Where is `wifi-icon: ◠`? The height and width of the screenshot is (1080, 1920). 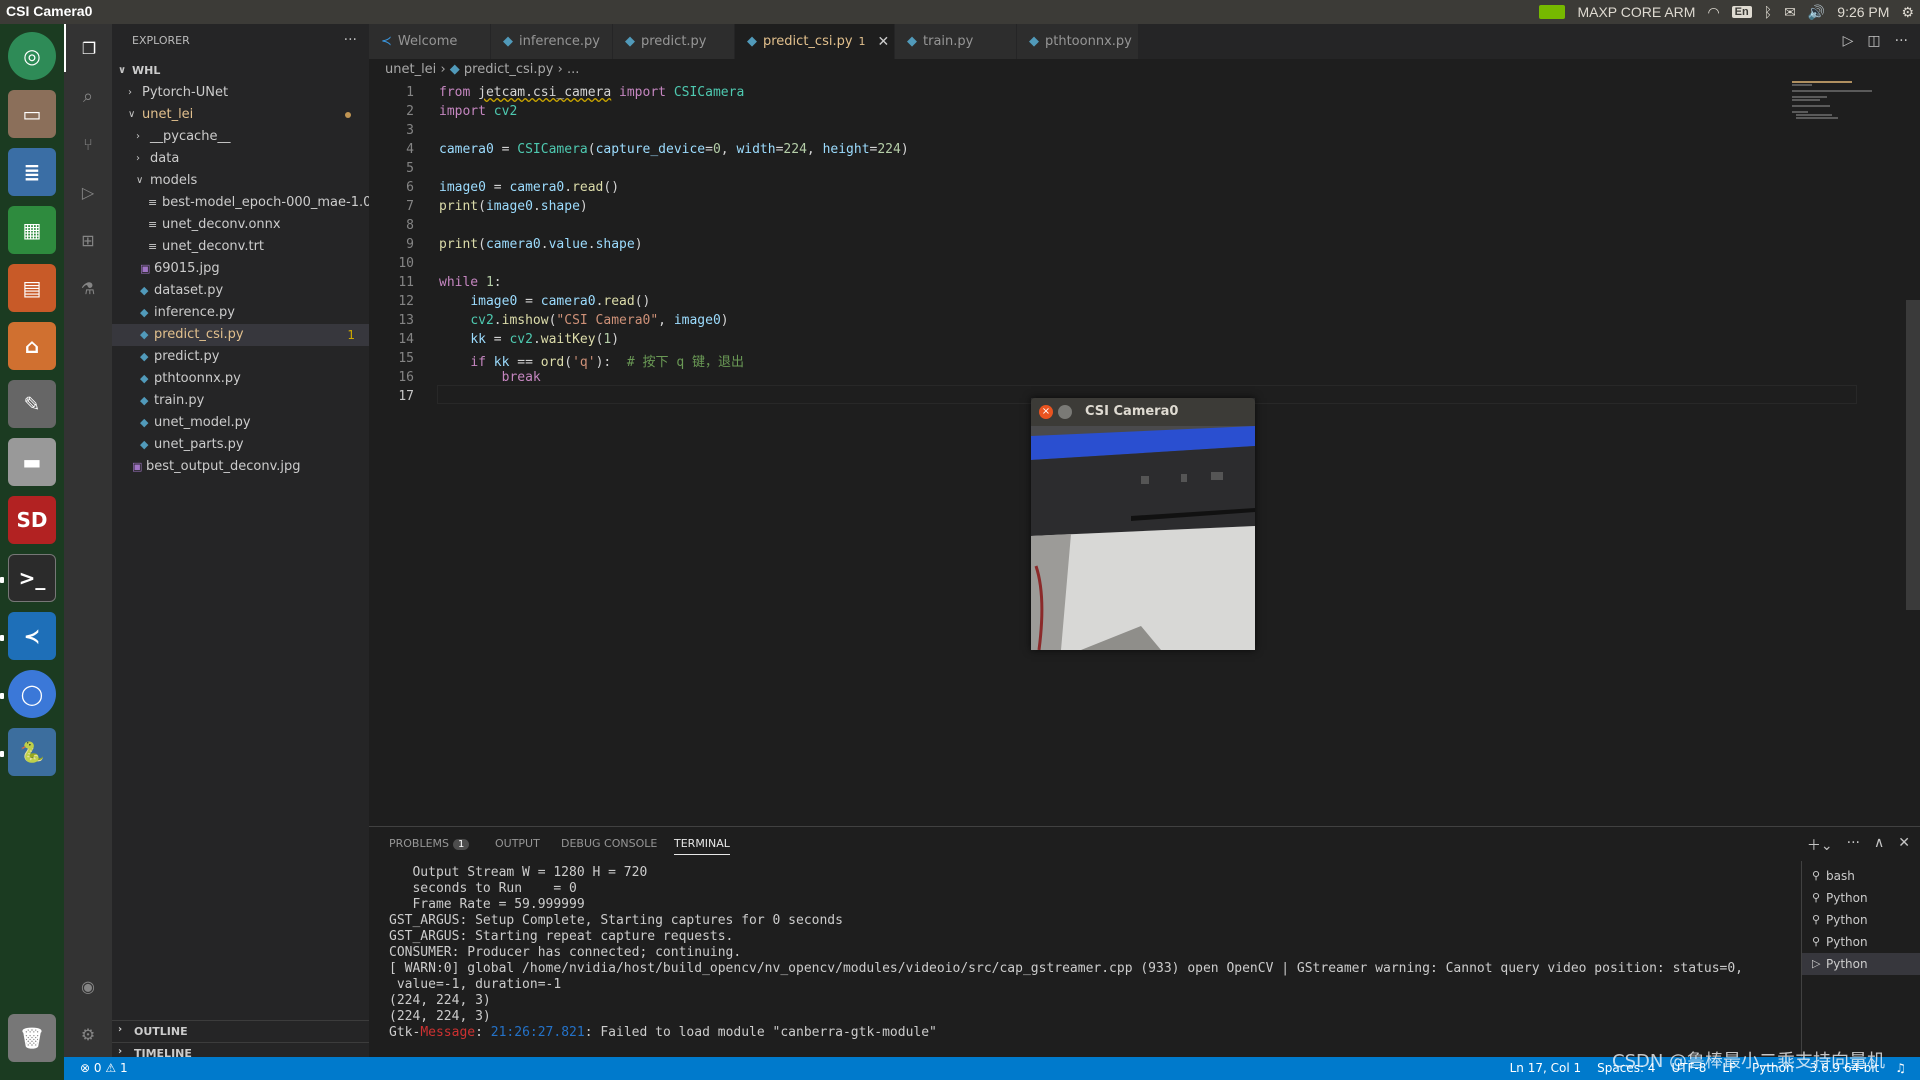 wifi-icon: ◠ is located at coordinates (1713, 12).